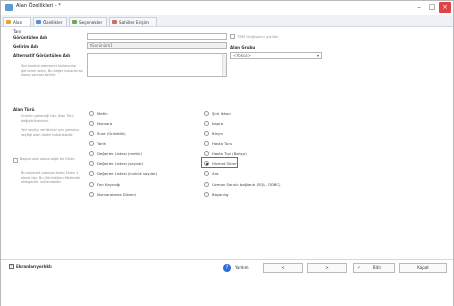  I want to click on field-type-label: Alan Türü, so click(24, 109).